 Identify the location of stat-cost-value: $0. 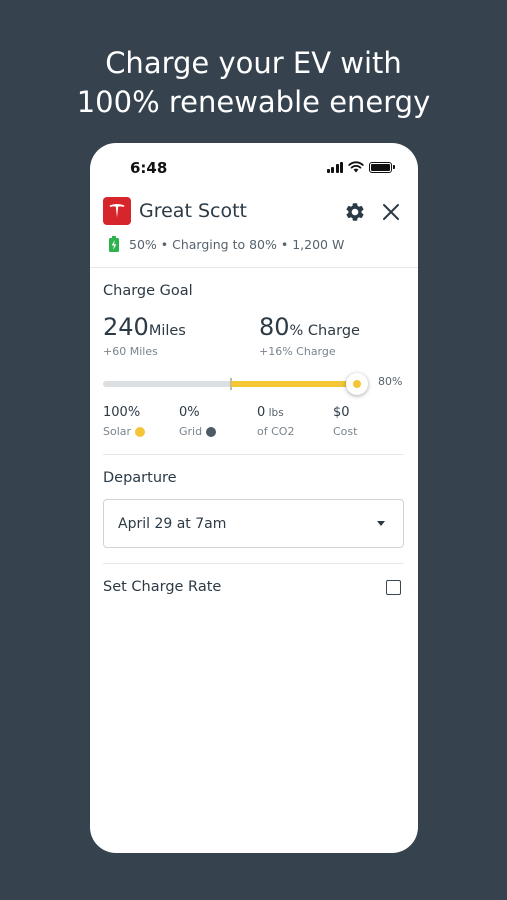
(341, 412).